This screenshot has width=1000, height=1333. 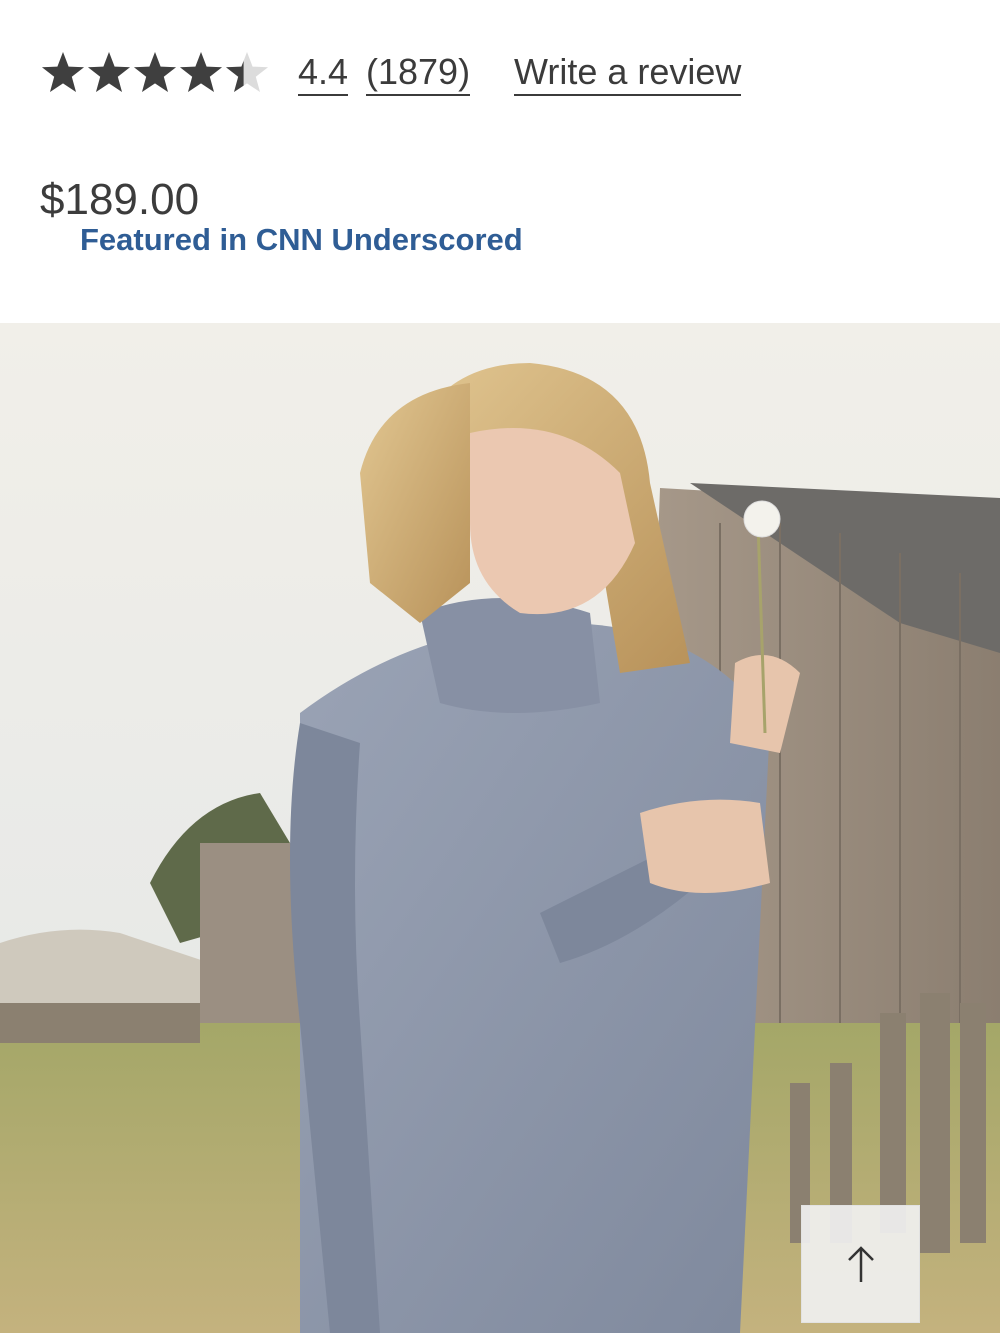 What do you see at coordinates (628, 74) in the screenshot?
I see `write-review-link: Write a review` at bounding box center [628, 74].